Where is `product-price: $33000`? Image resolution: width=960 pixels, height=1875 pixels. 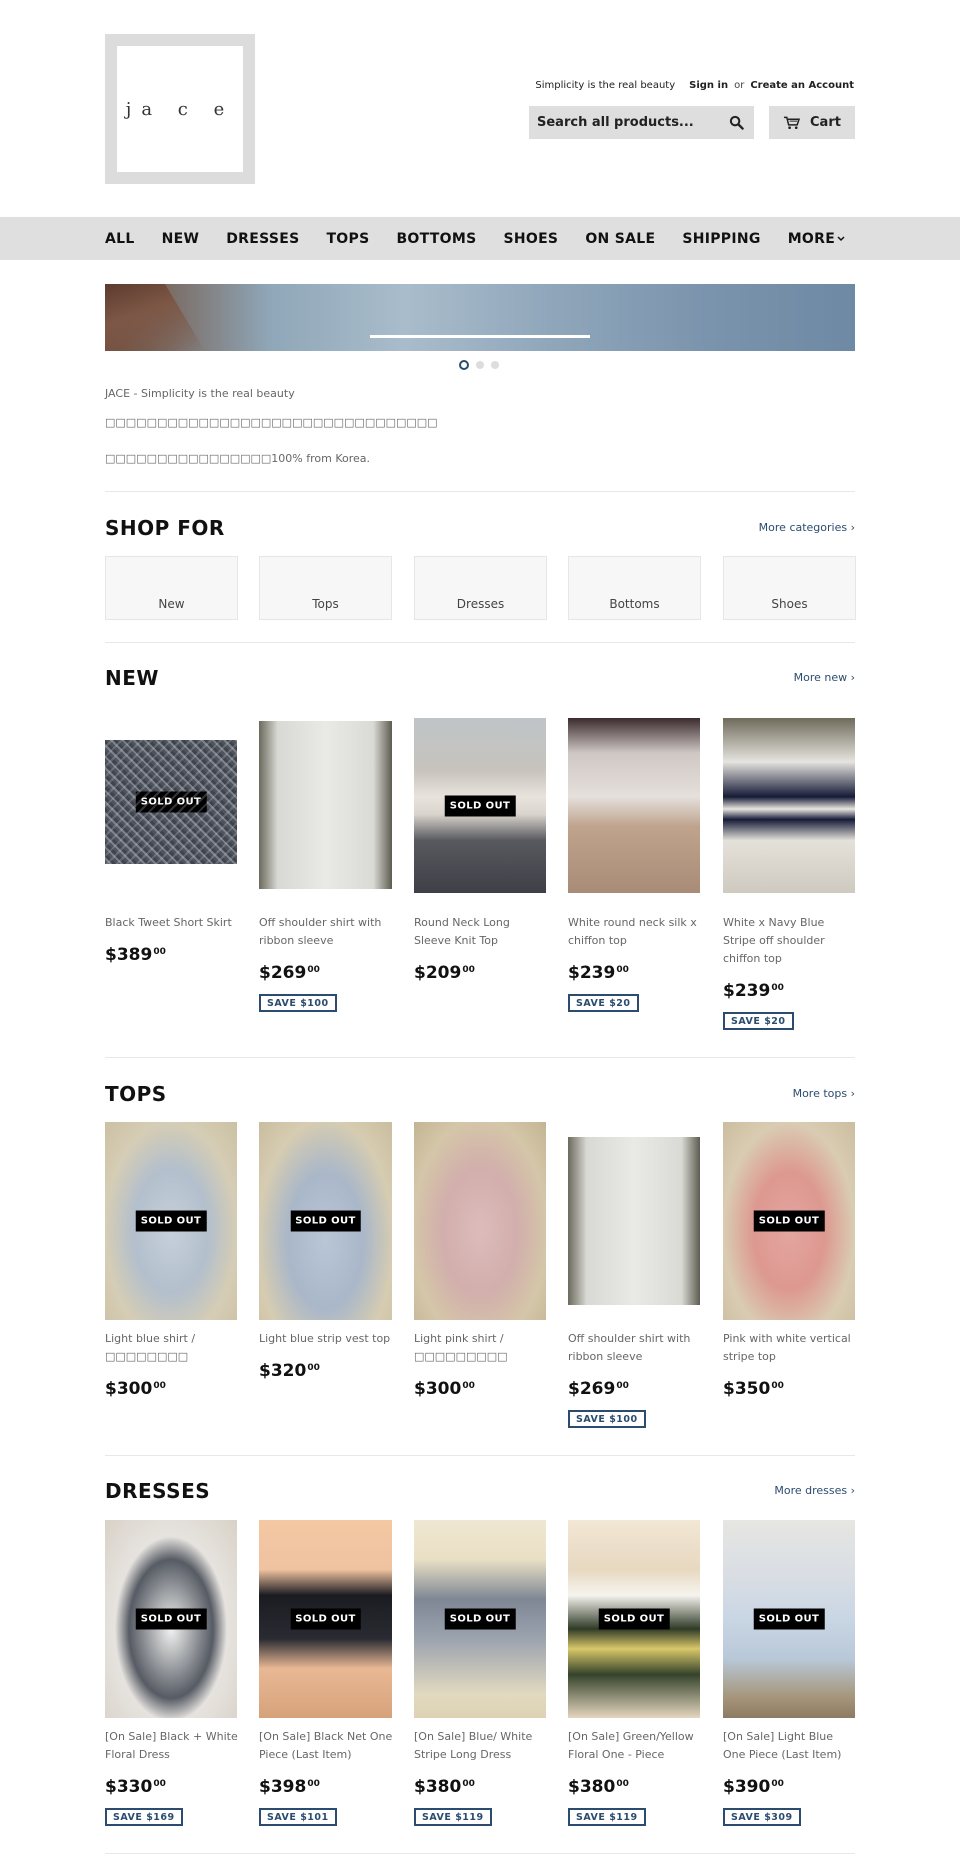 product-price: $33000 is located at coordinates (135, 1787).